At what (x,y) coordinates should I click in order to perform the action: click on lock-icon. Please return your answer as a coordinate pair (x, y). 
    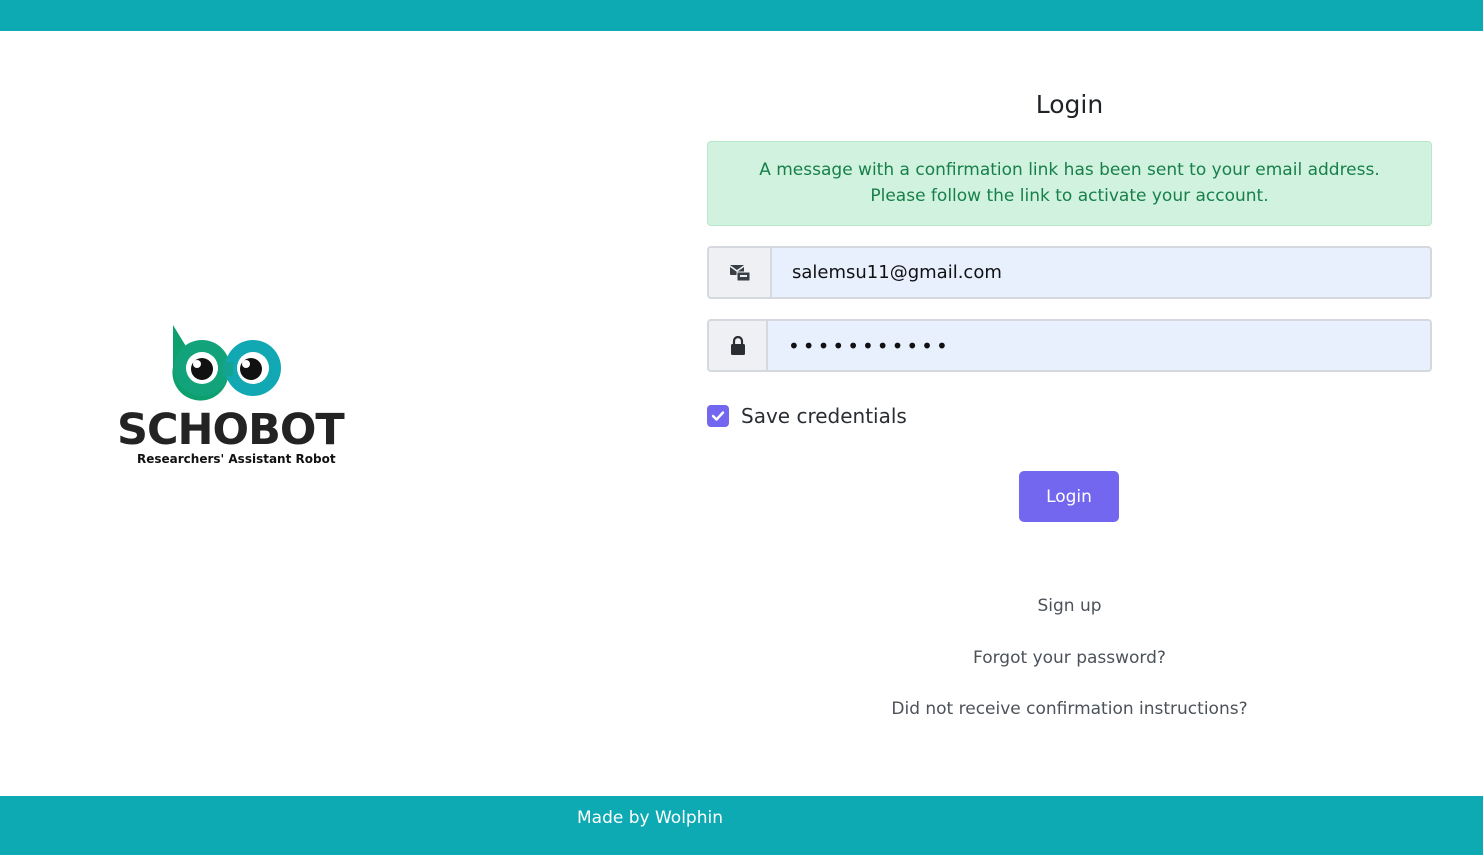
    Looking at the image, I should click on (738, 345).